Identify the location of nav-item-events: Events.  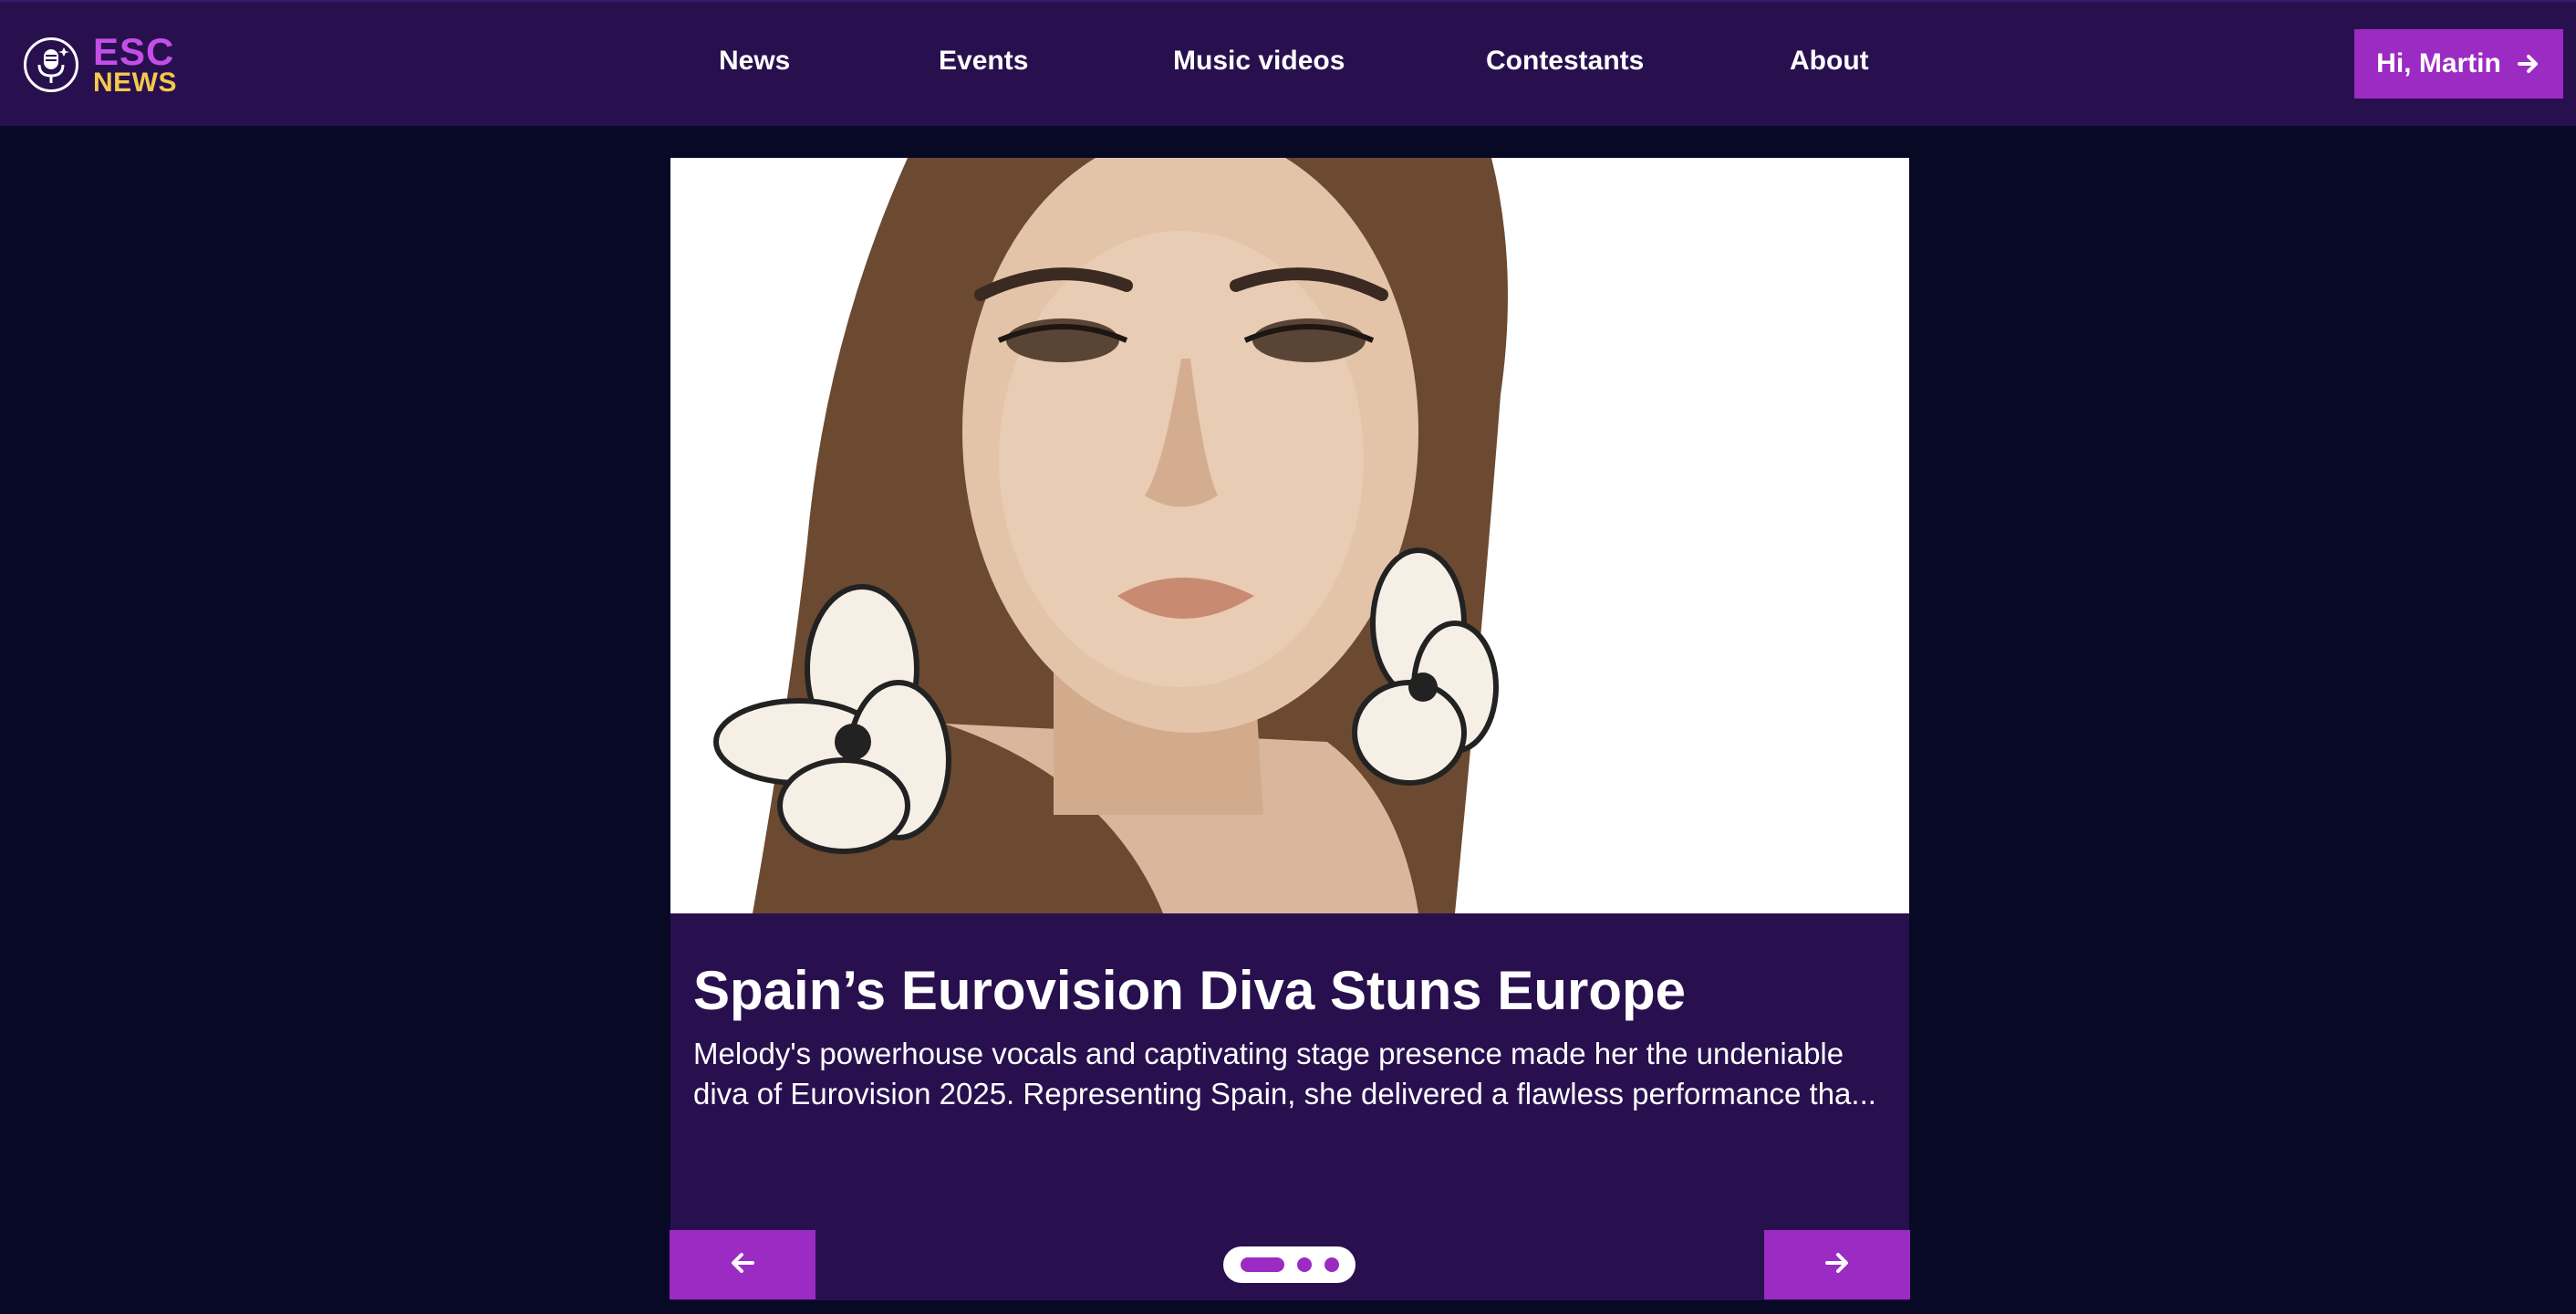
(984, 61).